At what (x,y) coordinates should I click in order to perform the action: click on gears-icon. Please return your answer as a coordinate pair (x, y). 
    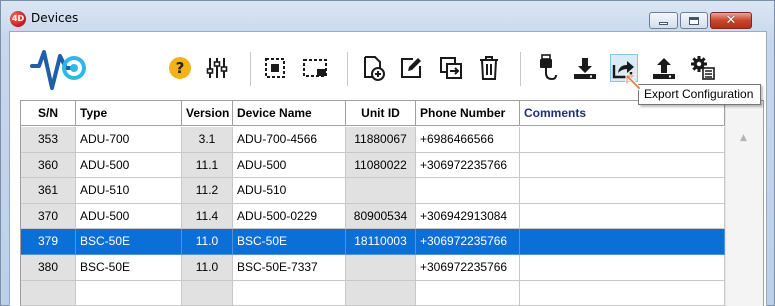
    Looking at the image, I should click on (703, 68).